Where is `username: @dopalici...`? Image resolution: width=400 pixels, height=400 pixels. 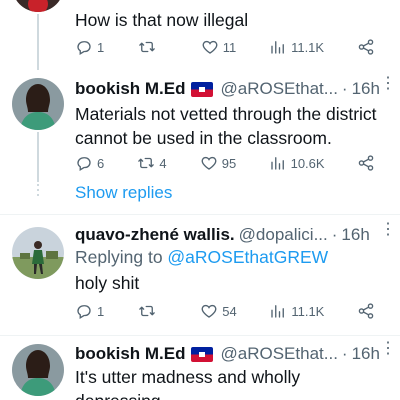
username: @dopalici... is located at coordinates (283, 235).